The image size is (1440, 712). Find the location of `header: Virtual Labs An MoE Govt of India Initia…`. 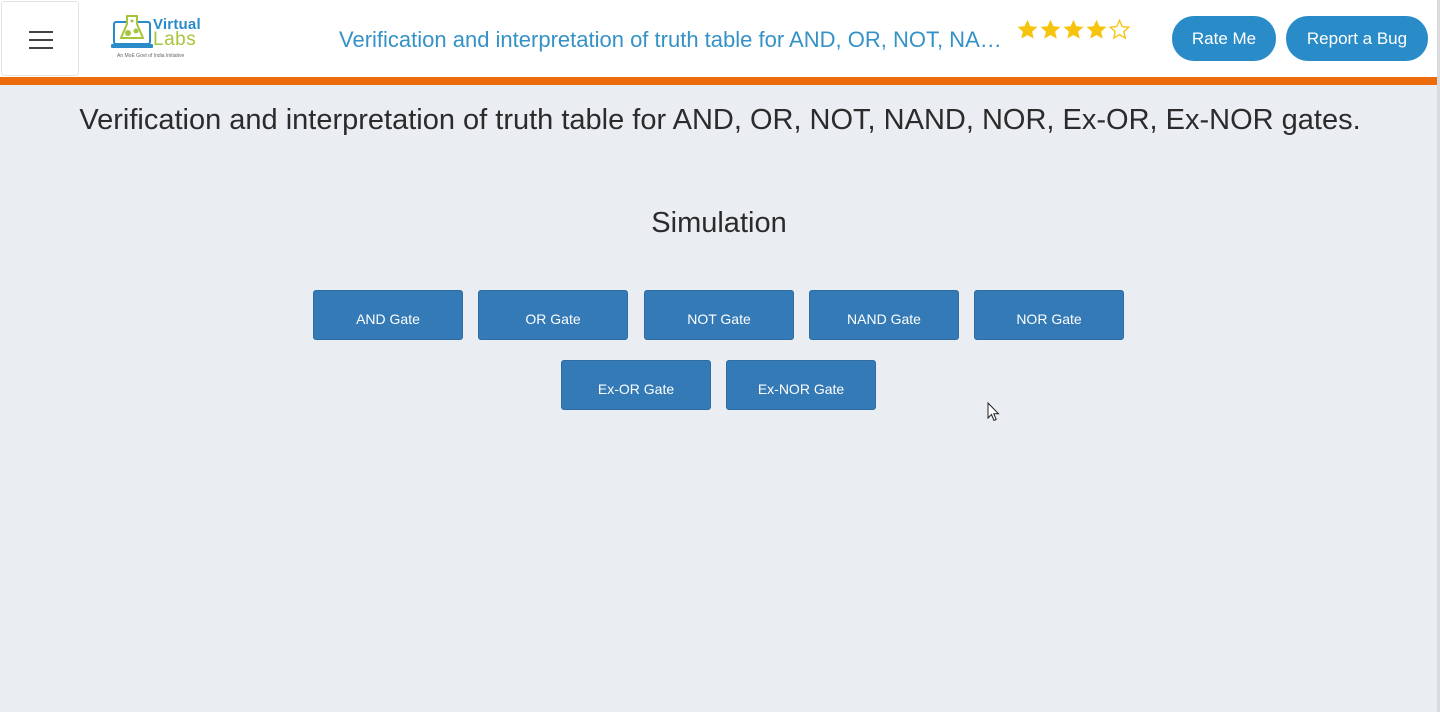

header: Virtual Labs An MoE Govt of India Initia… is located at coordinates (720, 38).